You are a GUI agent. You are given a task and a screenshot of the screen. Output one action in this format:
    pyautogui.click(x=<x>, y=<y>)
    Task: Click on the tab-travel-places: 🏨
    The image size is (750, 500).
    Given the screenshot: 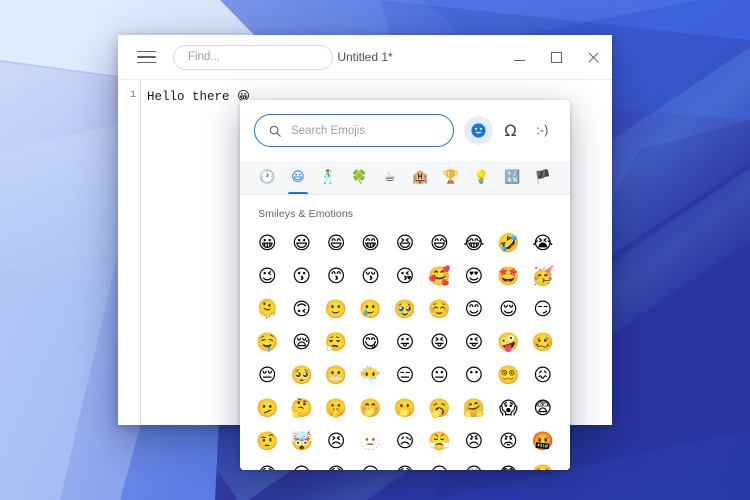 What is the action you would take?
    pyautogui.click(x=420, y=177)
    